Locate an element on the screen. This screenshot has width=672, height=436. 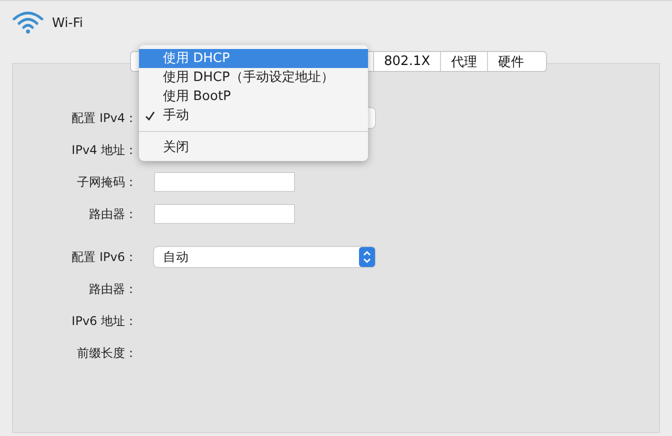
menu-item: 使用 BootP is located at coordinates (253, 96).